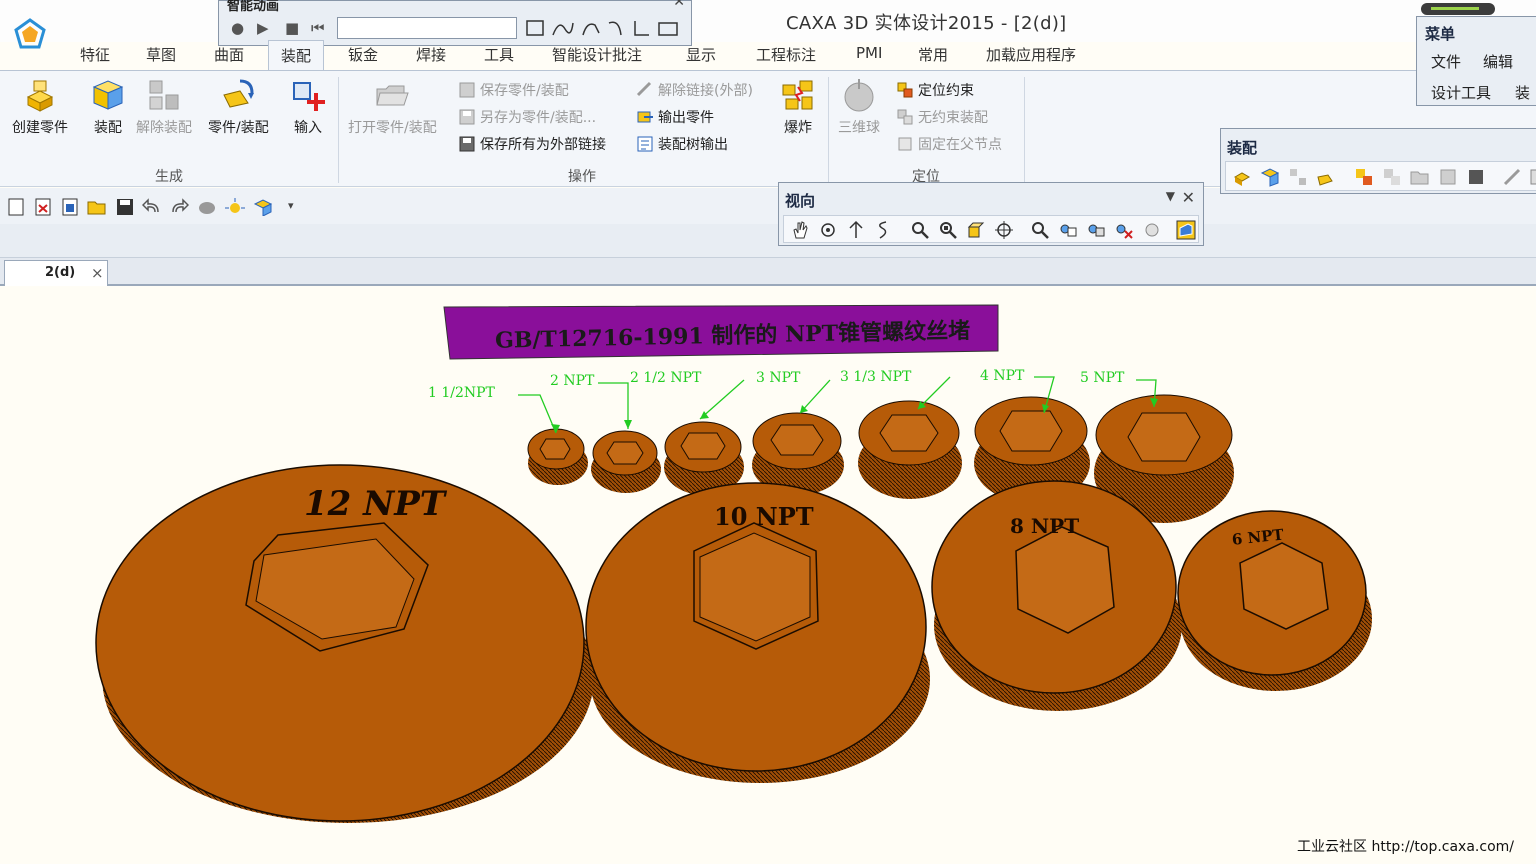  I want to click on view-back-icon, so click(1096, 230).